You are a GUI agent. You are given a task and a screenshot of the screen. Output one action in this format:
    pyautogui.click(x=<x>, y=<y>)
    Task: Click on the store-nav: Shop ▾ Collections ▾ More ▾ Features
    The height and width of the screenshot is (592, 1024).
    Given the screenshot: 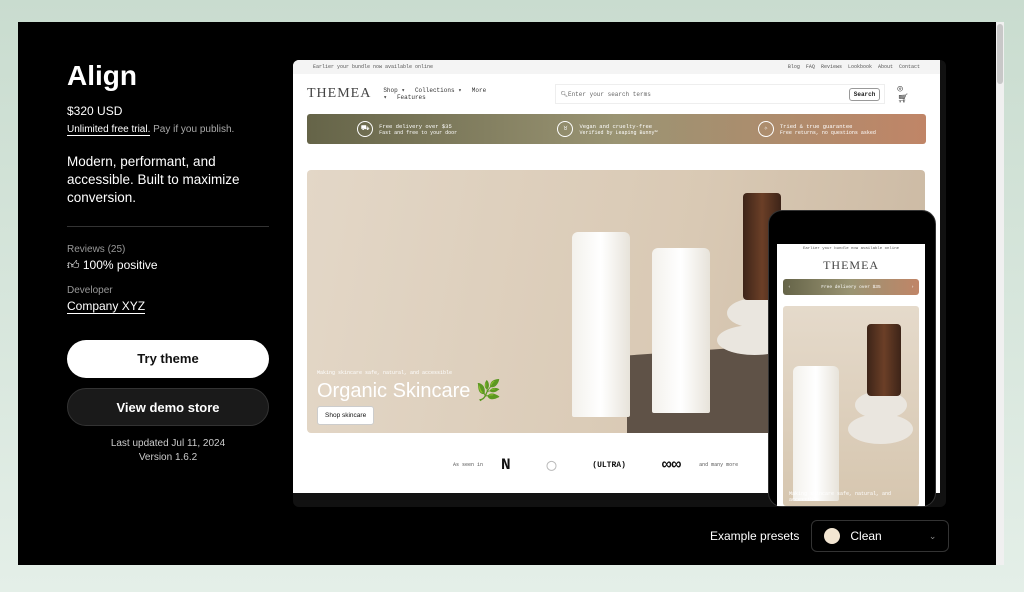 What is the action you would take?
    pyautogui.click(x=462, y=94)
    